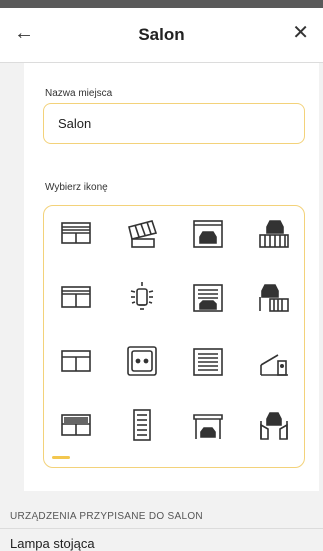 This screenshot has height=551, width=323. What do you see at coordinates (161, 528) in the screenshot?
I see `list-divider` at bounding box center [161, 528].